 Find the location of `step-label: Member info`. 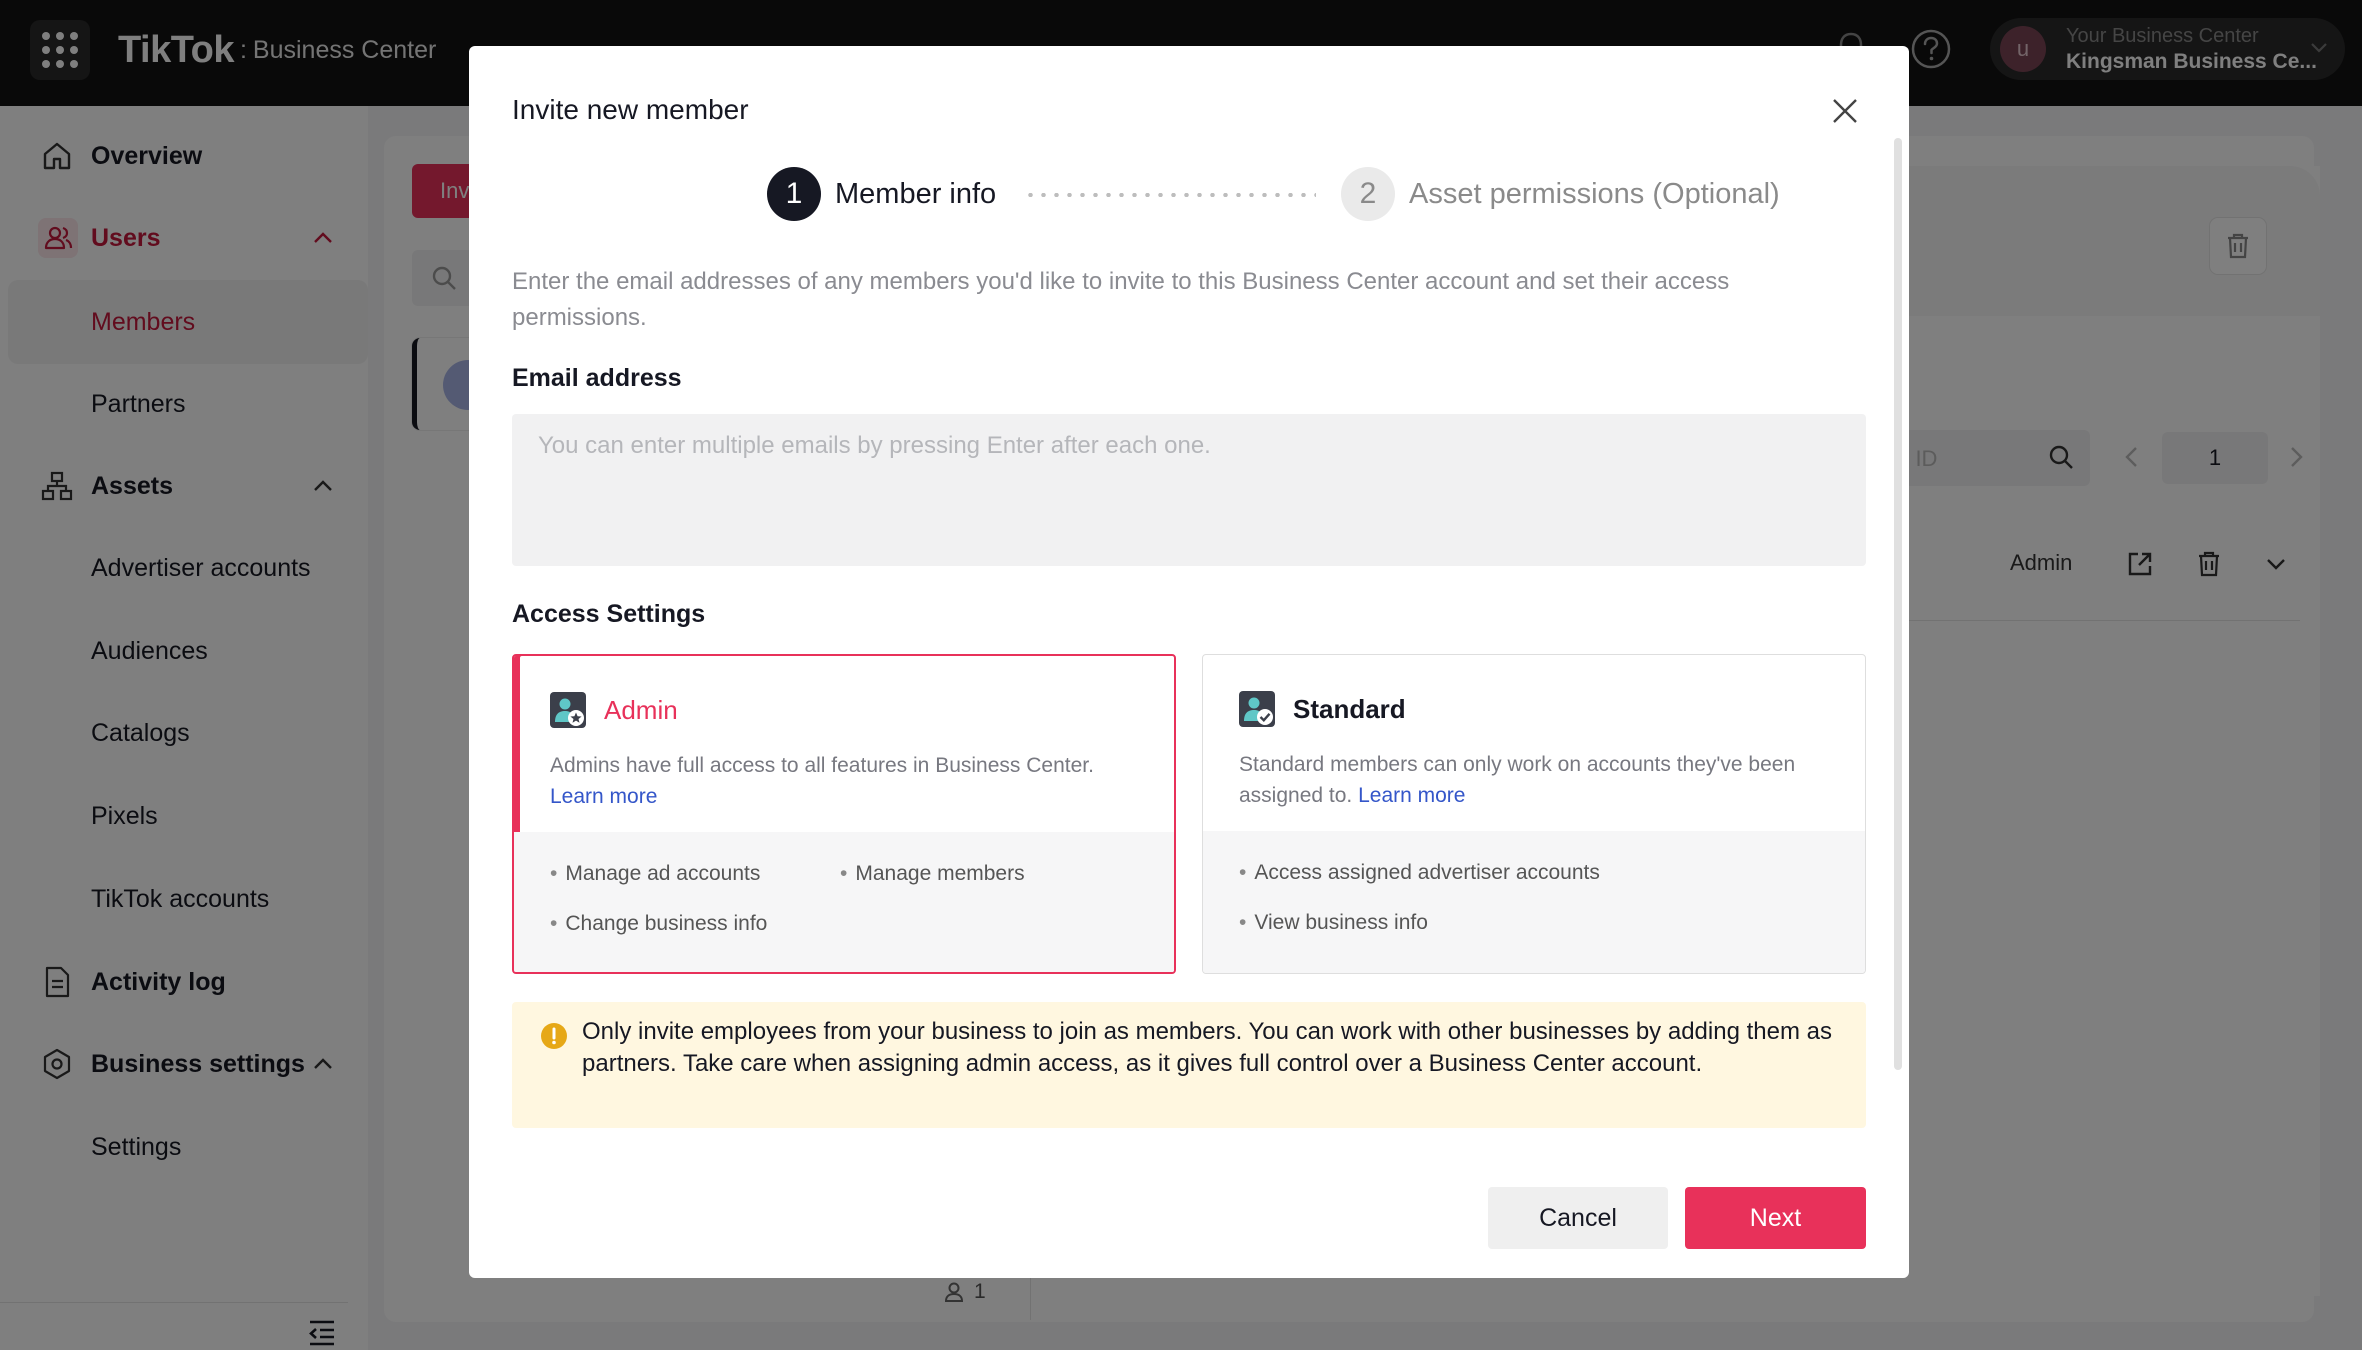

step-label: Member info is located at coordinates (916, 193).